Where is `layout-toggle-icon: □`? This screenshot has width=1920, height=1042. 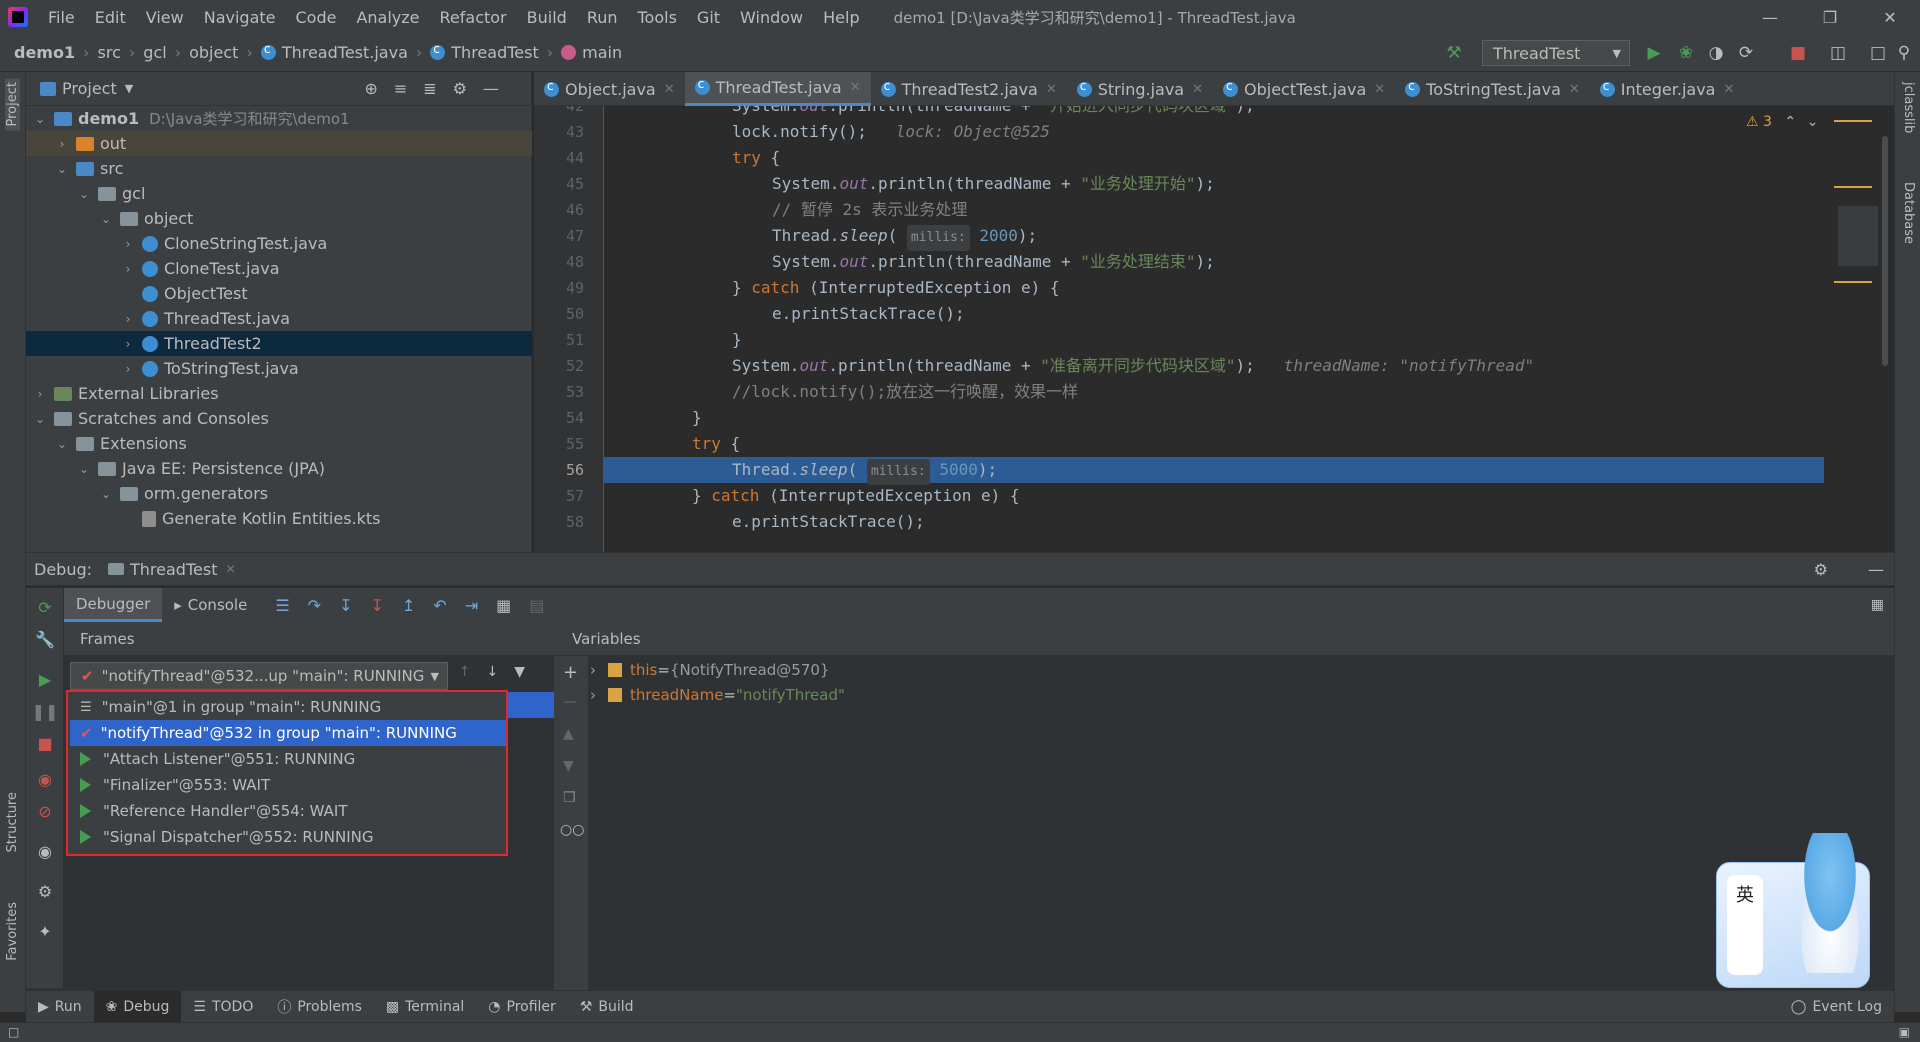
layout-toggle-icon: □ is located at coordinates (13, 1032).